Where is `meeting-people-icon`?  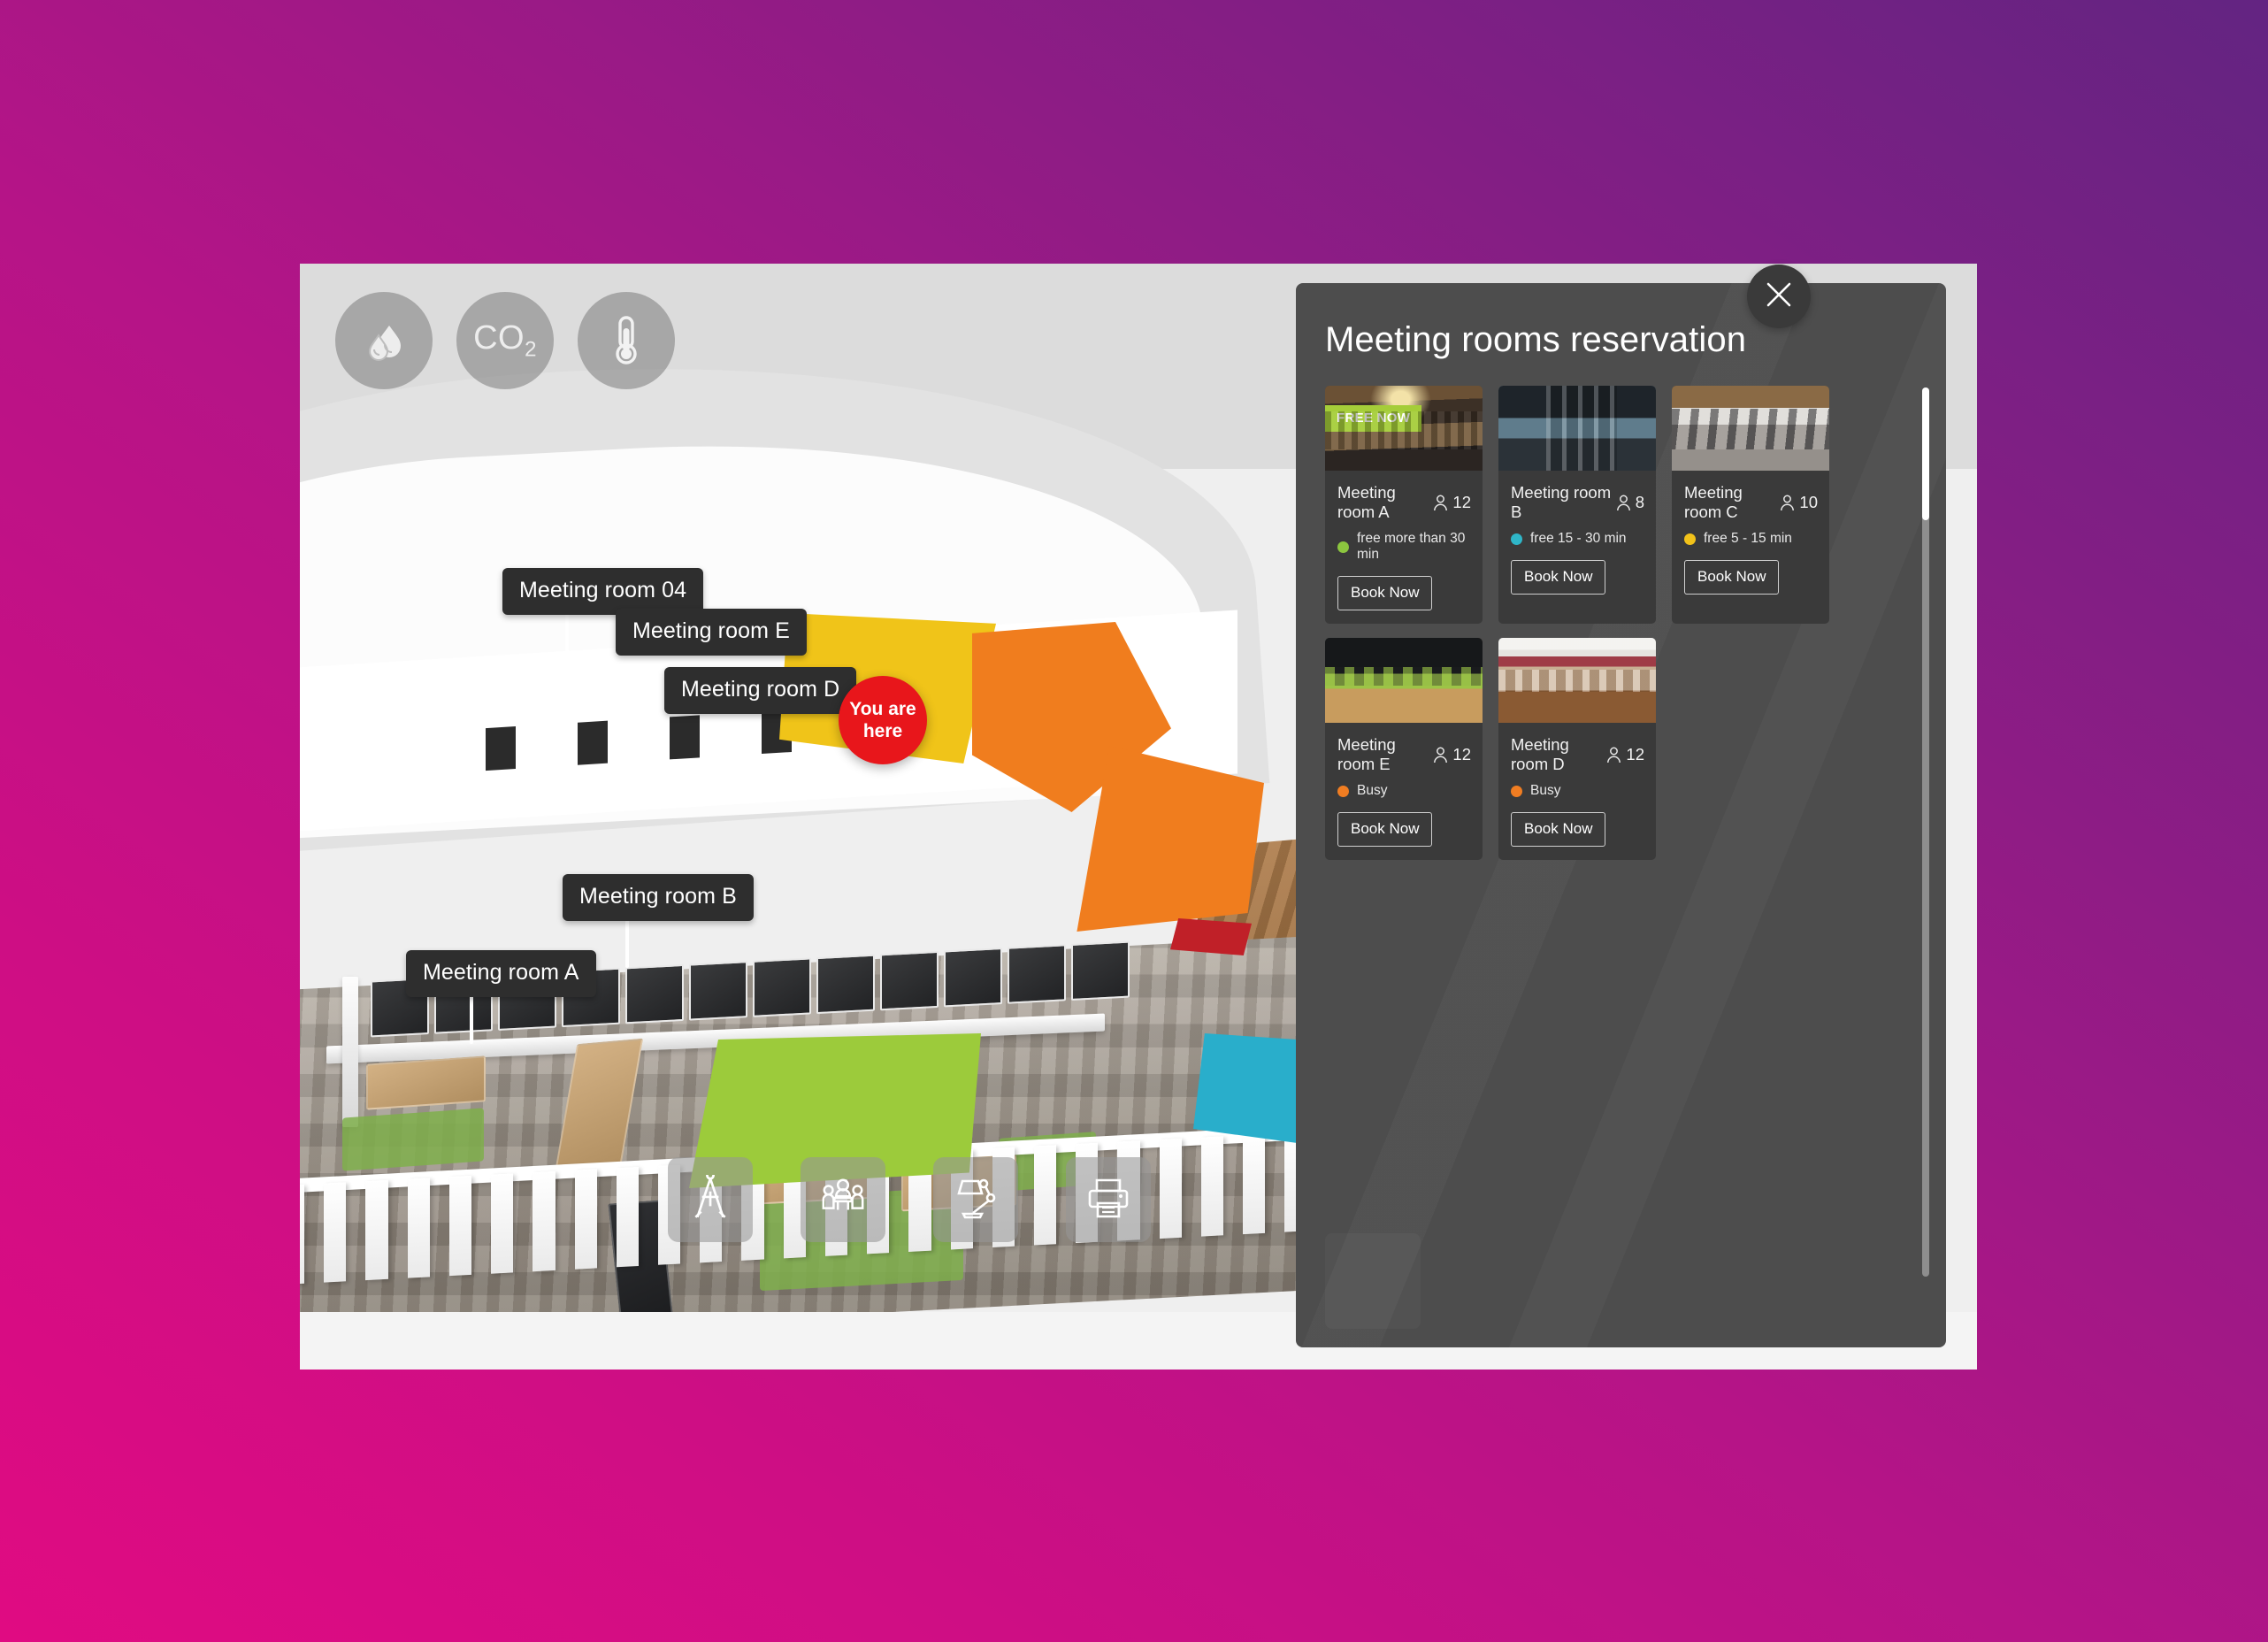 meeting-people-icon is located at coordinates (843, 1200).